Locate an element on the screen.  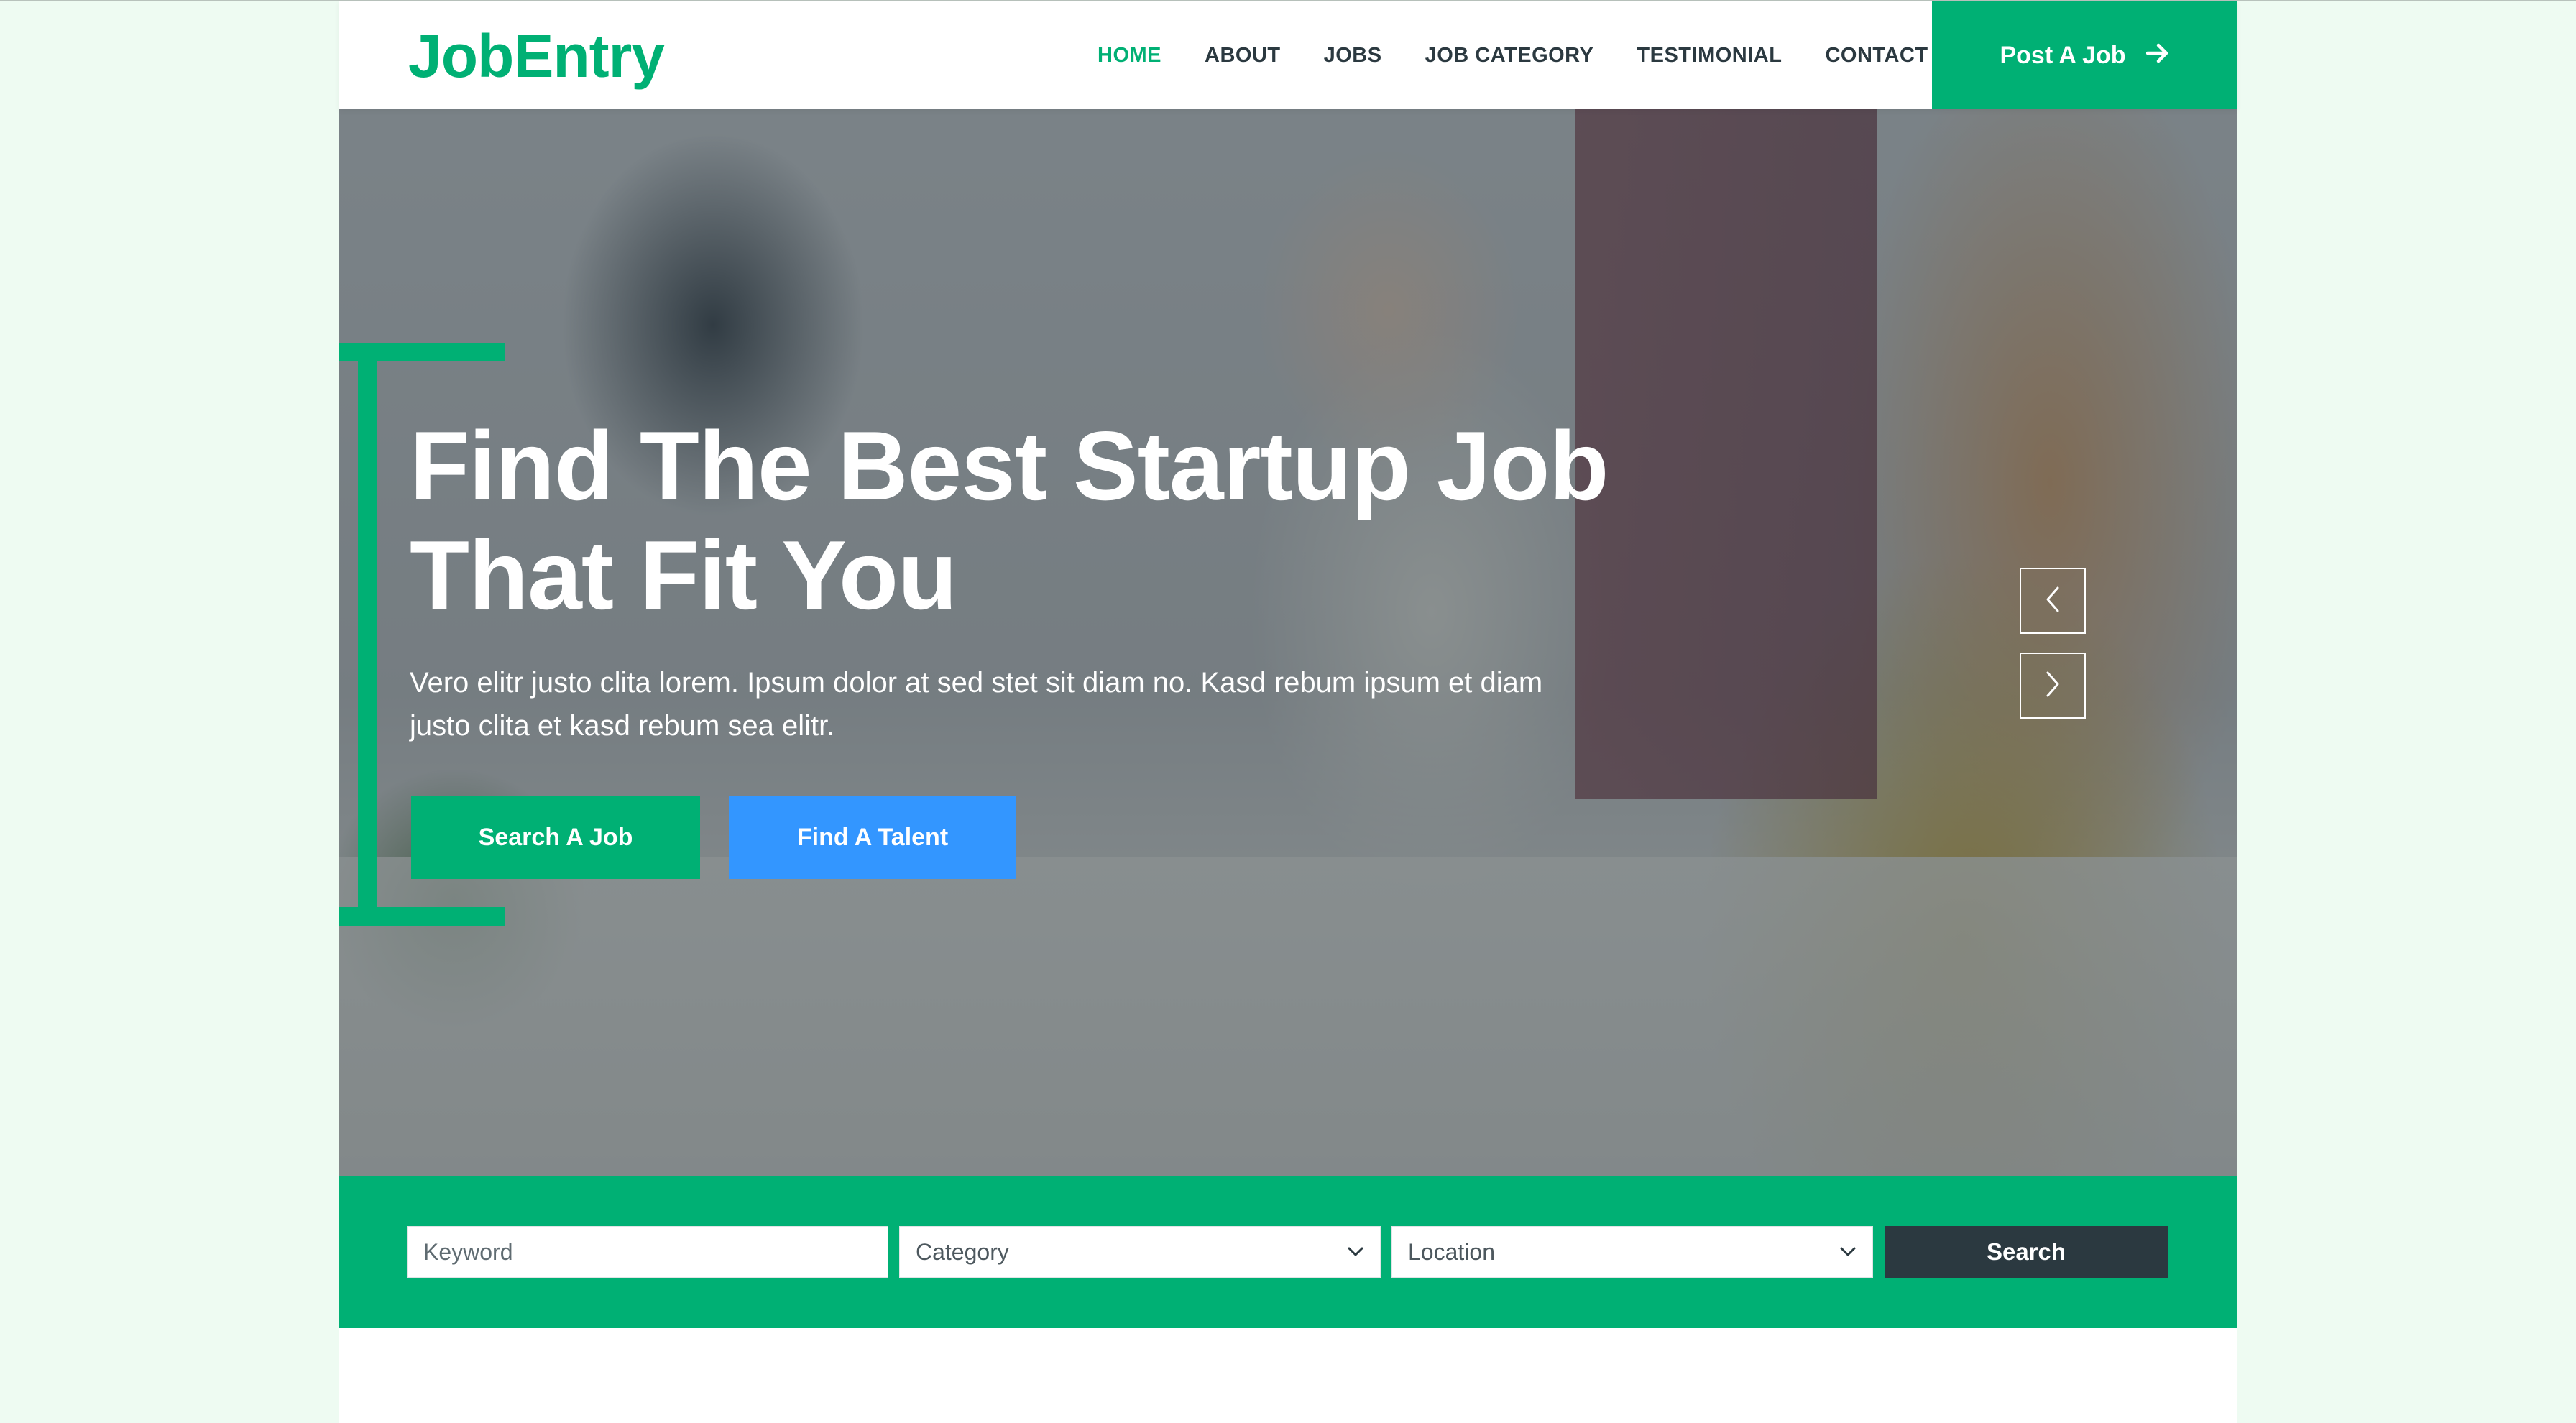
chevron-right-icon is located at coordinates (2053, 686).